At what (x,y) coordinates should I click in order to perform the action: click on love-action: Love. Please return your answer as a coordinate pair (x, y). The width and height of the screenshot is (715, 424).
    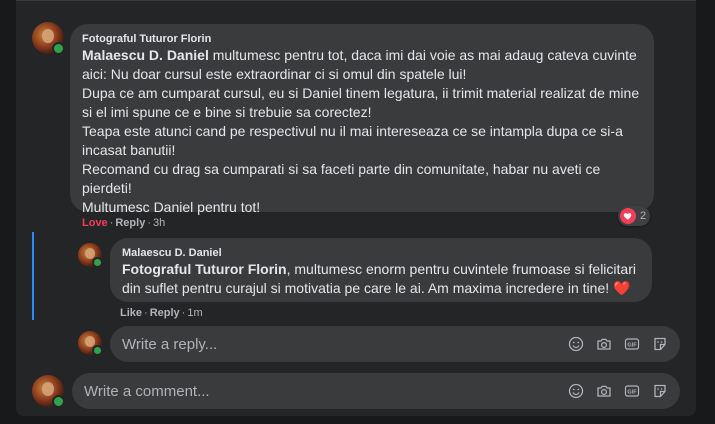
    Looking at the image, I should click on (95, 223).